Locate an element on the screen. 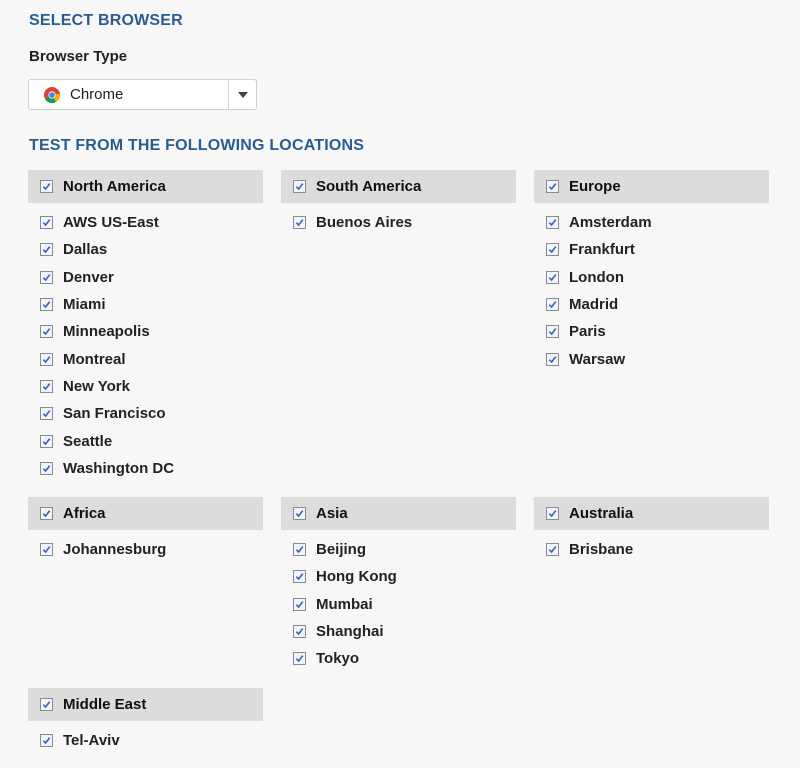  location-item-frankfurt: Frankfurt is located at coordinates (651, 249).